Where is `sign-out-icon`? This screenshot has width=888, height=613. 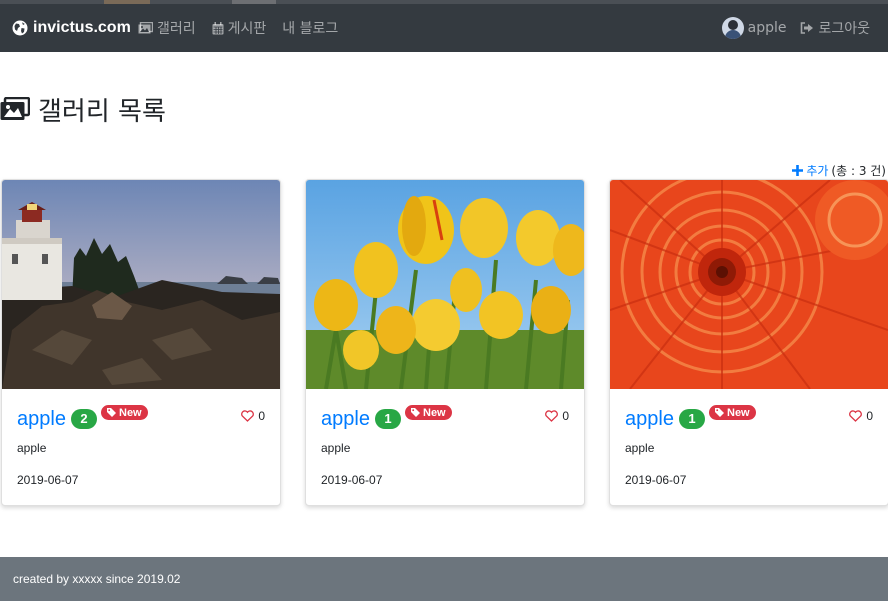
sign-out-icon is located at coordinates (807, 28).